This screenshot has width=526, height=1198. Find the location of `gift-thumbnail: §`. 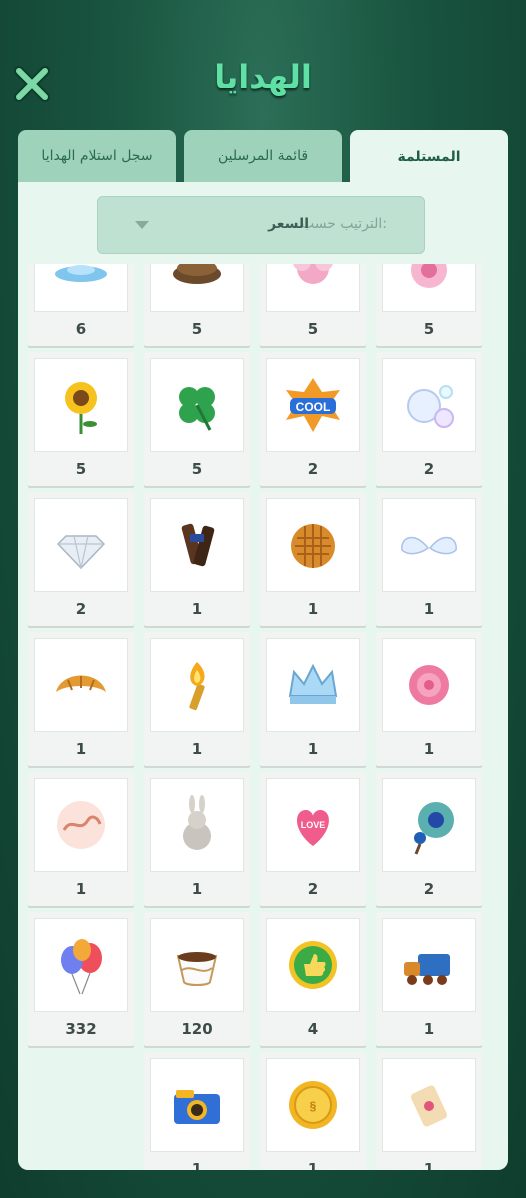

gift-thumbnail: § is located at coordinates (313, 1105).